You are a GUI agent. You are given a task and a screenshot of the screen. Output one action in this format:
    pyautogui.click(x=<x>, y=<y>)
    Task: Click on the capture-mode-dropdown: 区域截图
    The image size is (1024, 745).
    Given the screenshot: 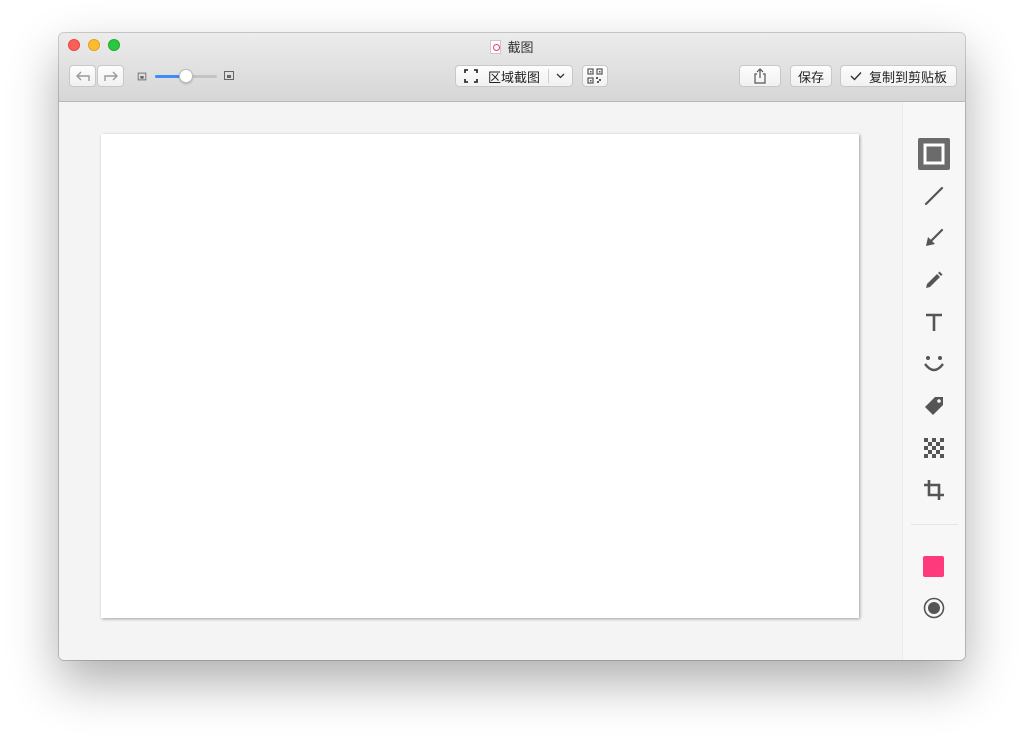 What is the action you would take?
    pyautogui.click(x=514, y=76)
    